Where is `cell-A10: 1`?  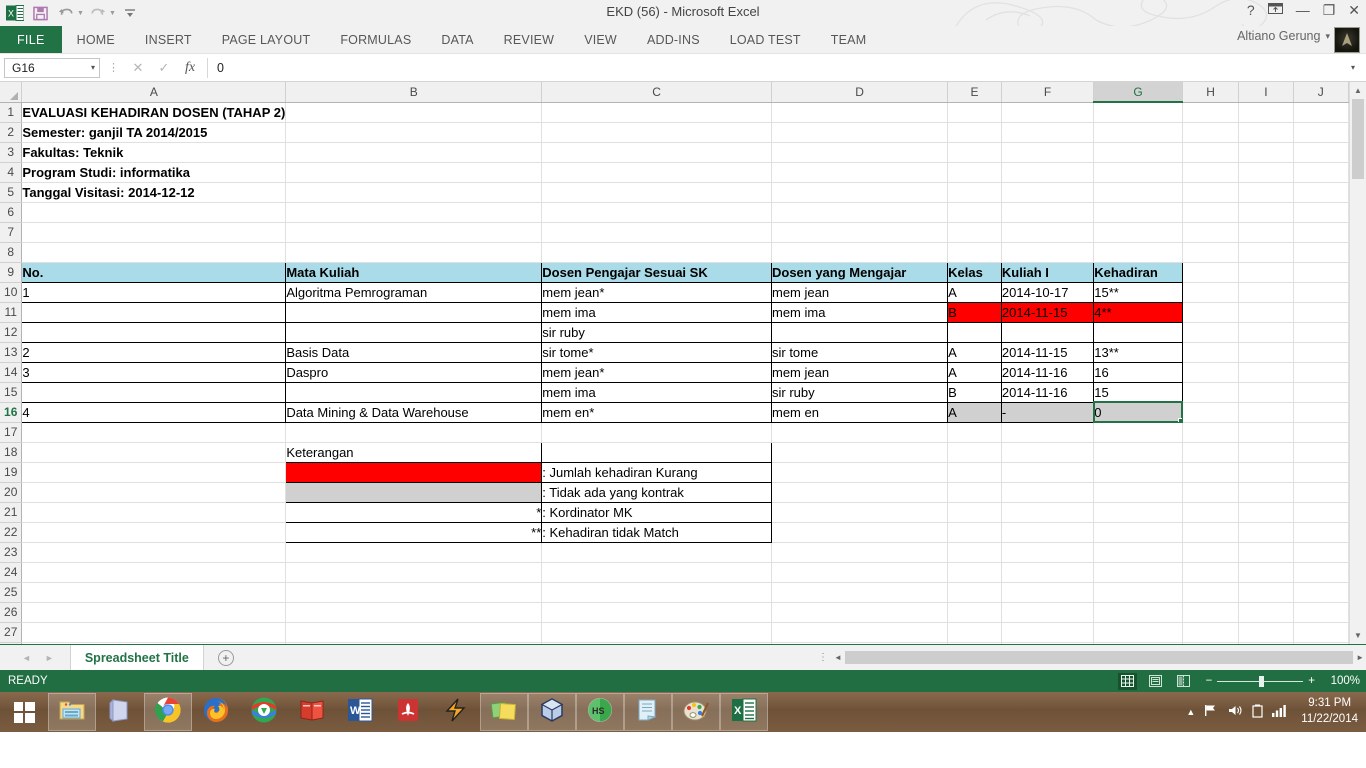 cell-A10: 1 is located at coordinates (154, 292).